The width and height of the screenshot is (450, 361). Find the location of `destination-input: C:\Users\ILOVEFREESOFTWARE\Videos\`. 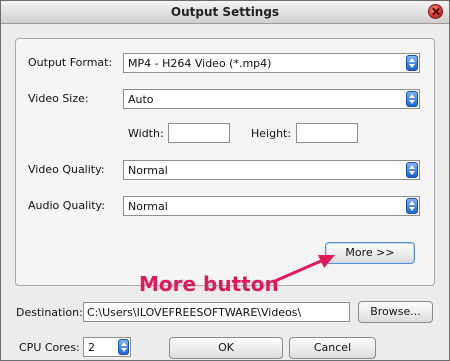

destination-input: C:\Users\ILOVEFREESOFTWARE\Videos\ is located at coordinates (216, 312).